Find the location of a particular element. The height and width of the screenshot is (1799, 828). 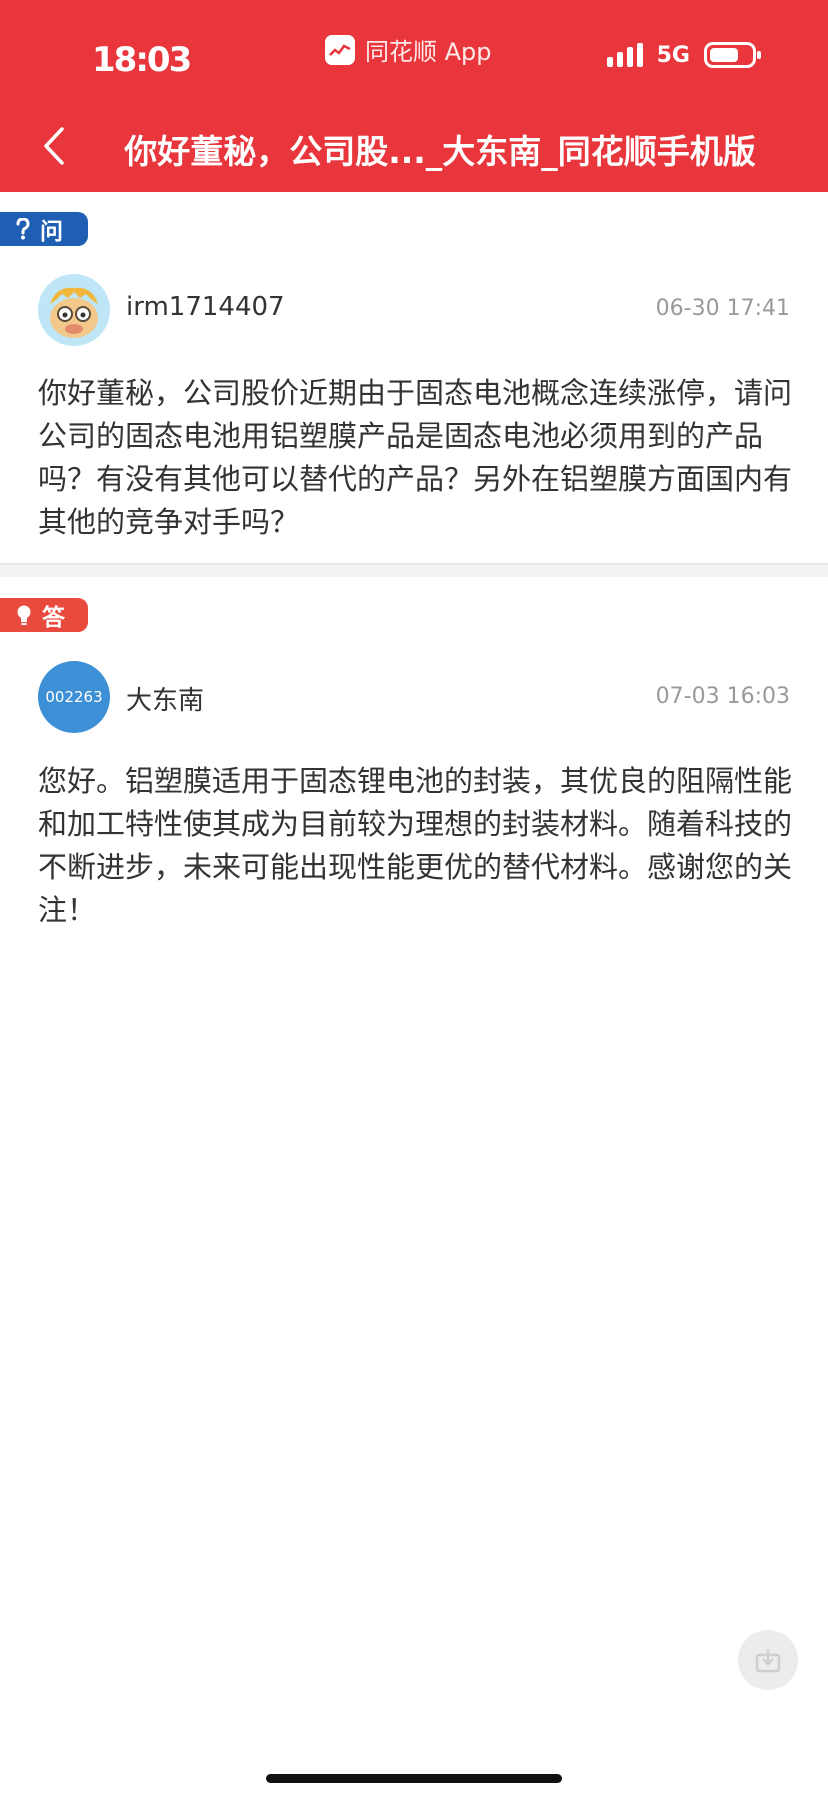

answer-badge: 答 is located at coordinates (44, 615).